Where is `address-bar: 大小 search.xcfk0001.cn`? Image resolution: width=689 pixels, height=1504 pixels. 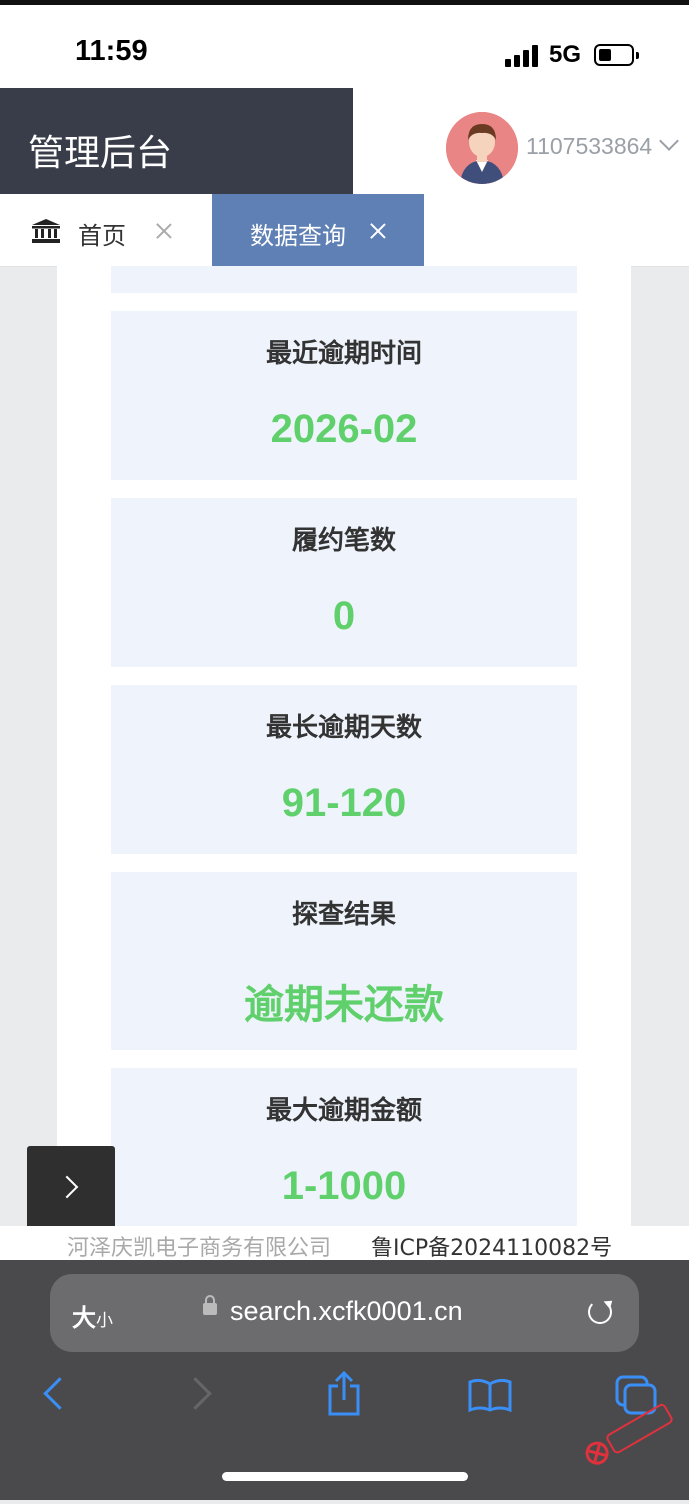
address-bar: 大小 search.xcfk0001.cn is located at coordinates (344, 1313).